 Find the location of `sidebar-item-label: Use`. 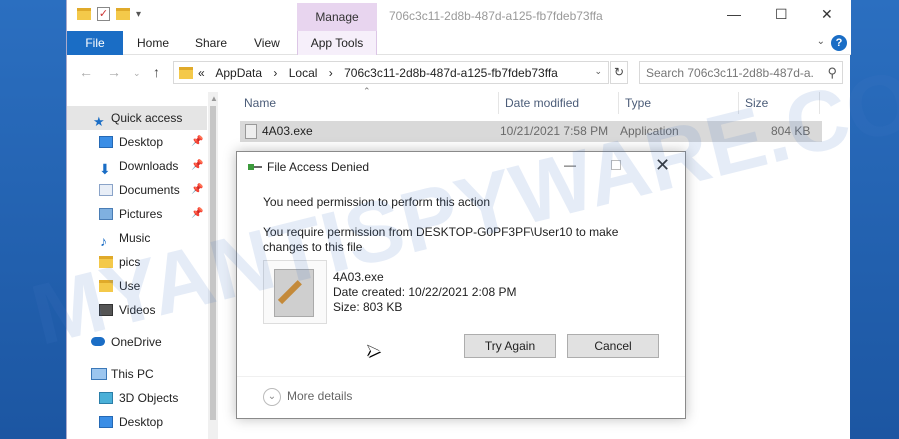

sidebar-item-label: Use is located at coordinates (130, 286).